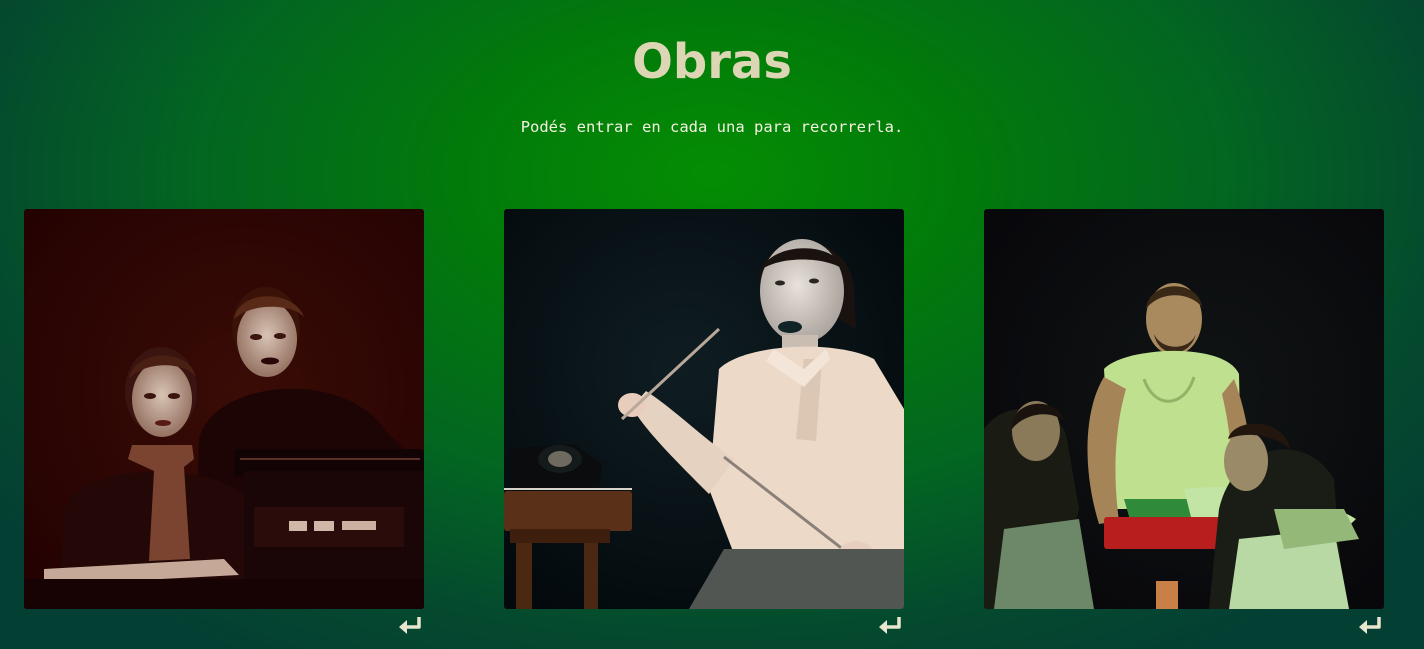 This screenshot has height=649, width=1424. I want to click on page-title: Obras, so click(712, 62).